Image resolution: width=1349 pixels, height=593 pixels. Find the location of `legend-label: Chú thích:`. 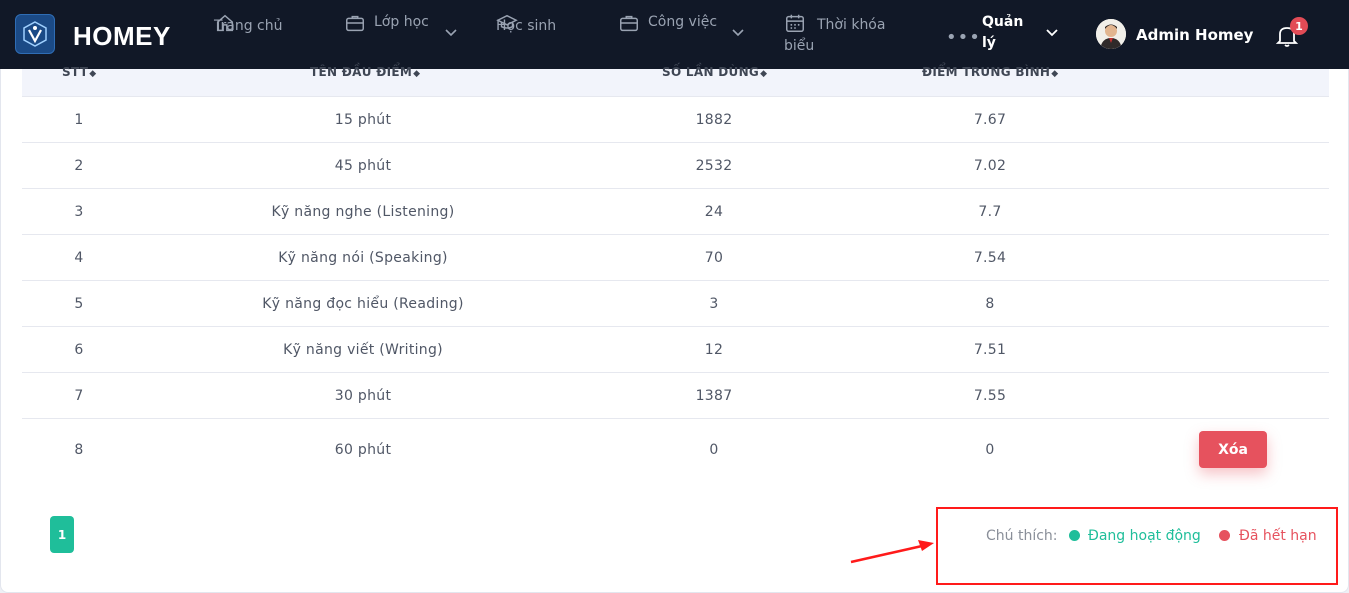

legend-label: Chú thích: is located at coordinates (1022, 536).